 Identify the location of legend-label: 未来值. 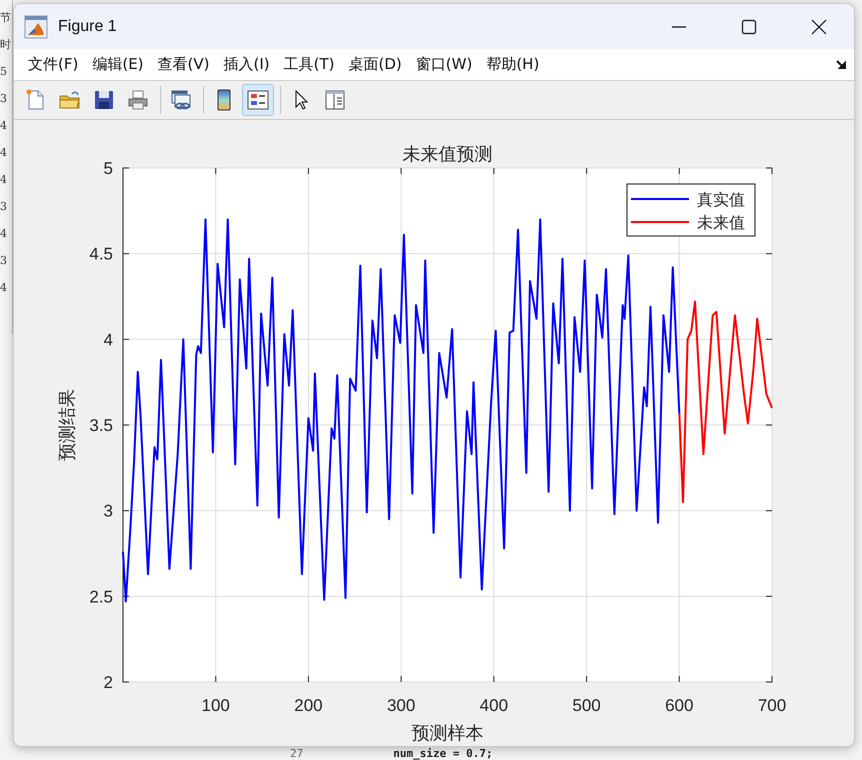
(721, 222).